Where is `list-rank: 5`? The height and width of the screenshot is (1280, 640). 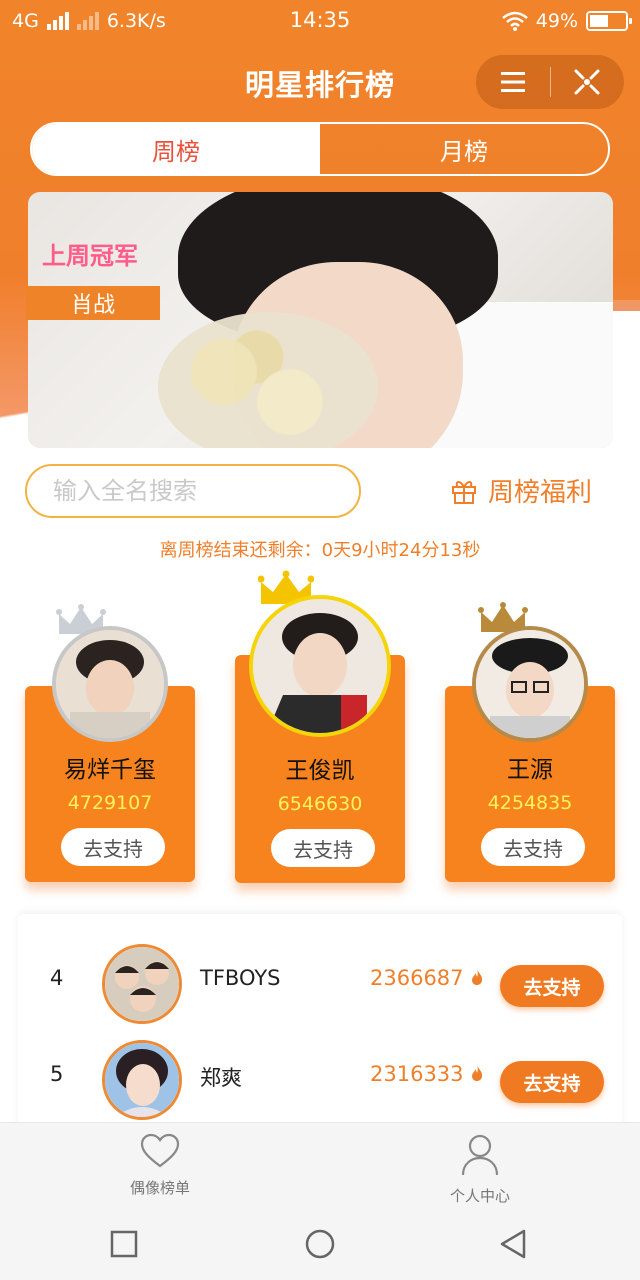 list-rank: 5 is located at coordinates (57, 1074).